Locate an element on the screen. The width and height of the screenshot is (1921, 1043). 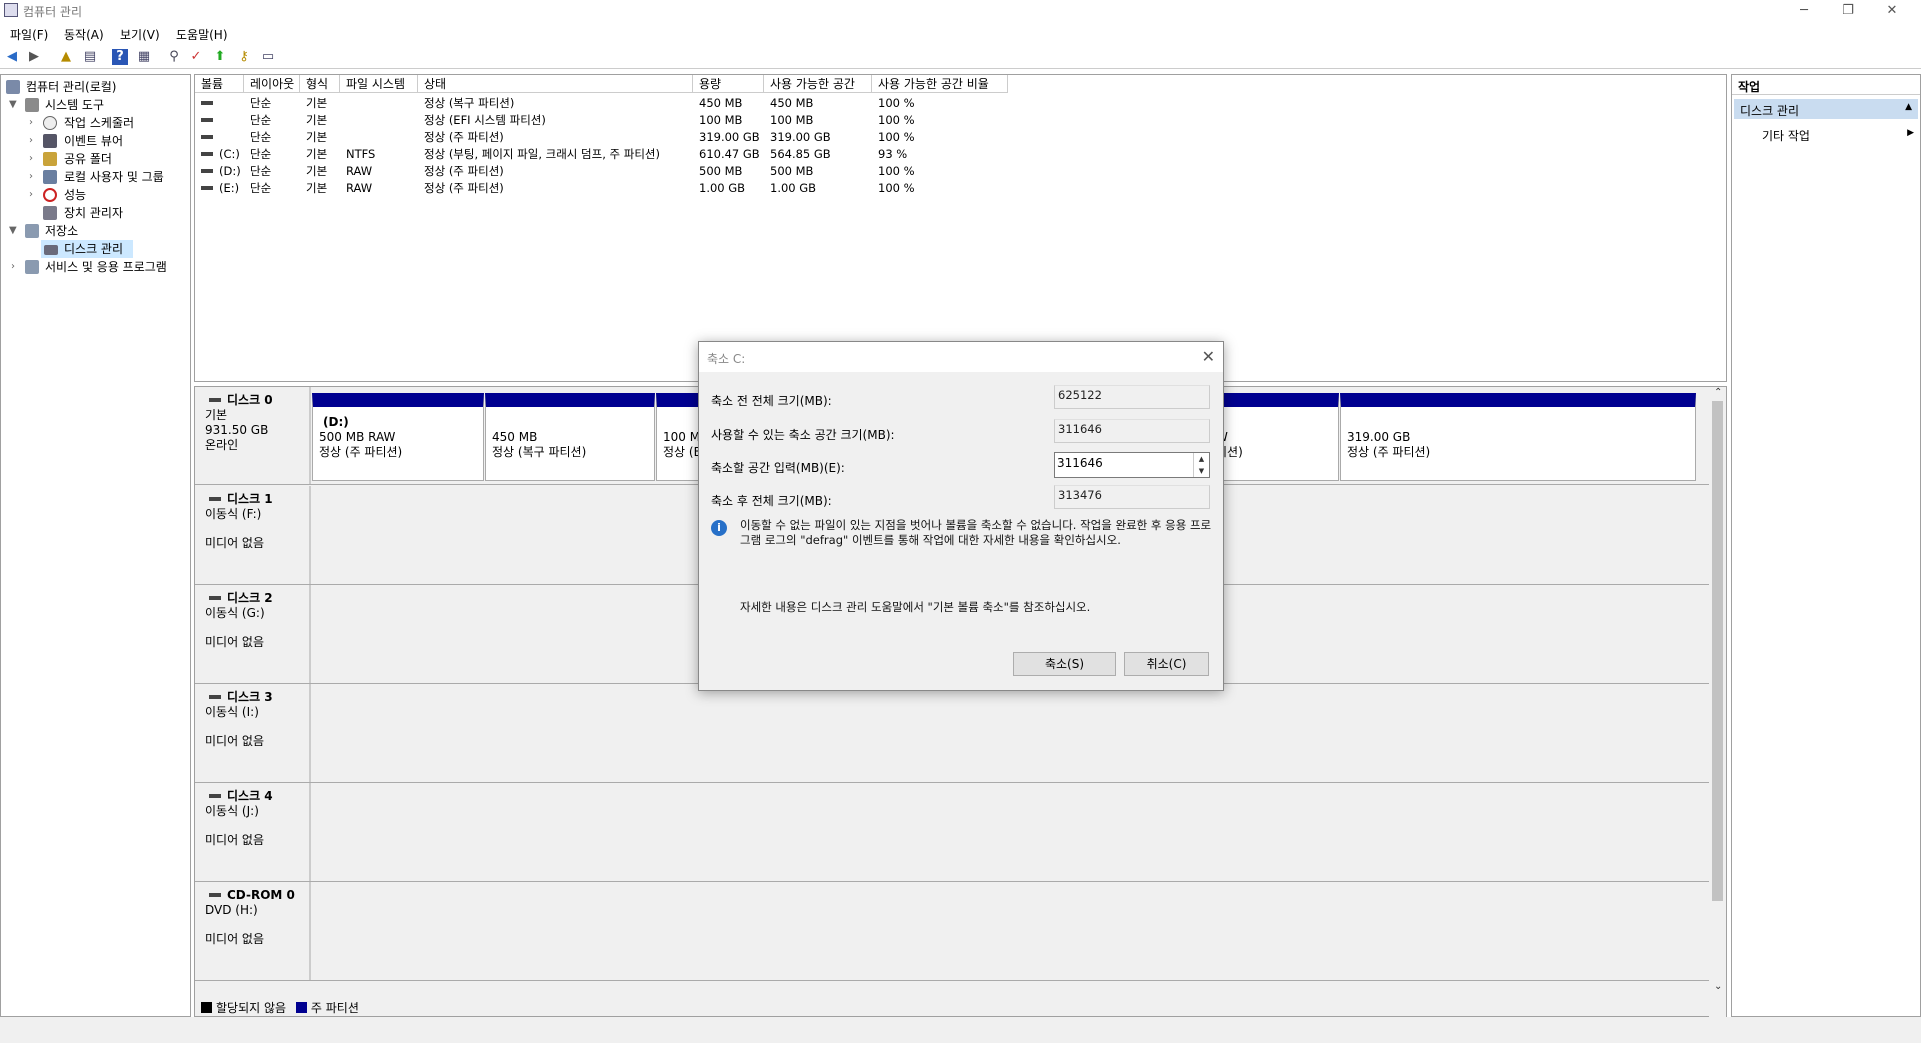
disk-3-row: 디스크 3 이동식 (I:) 미디어 없음 is located at coordinates (952, 733).